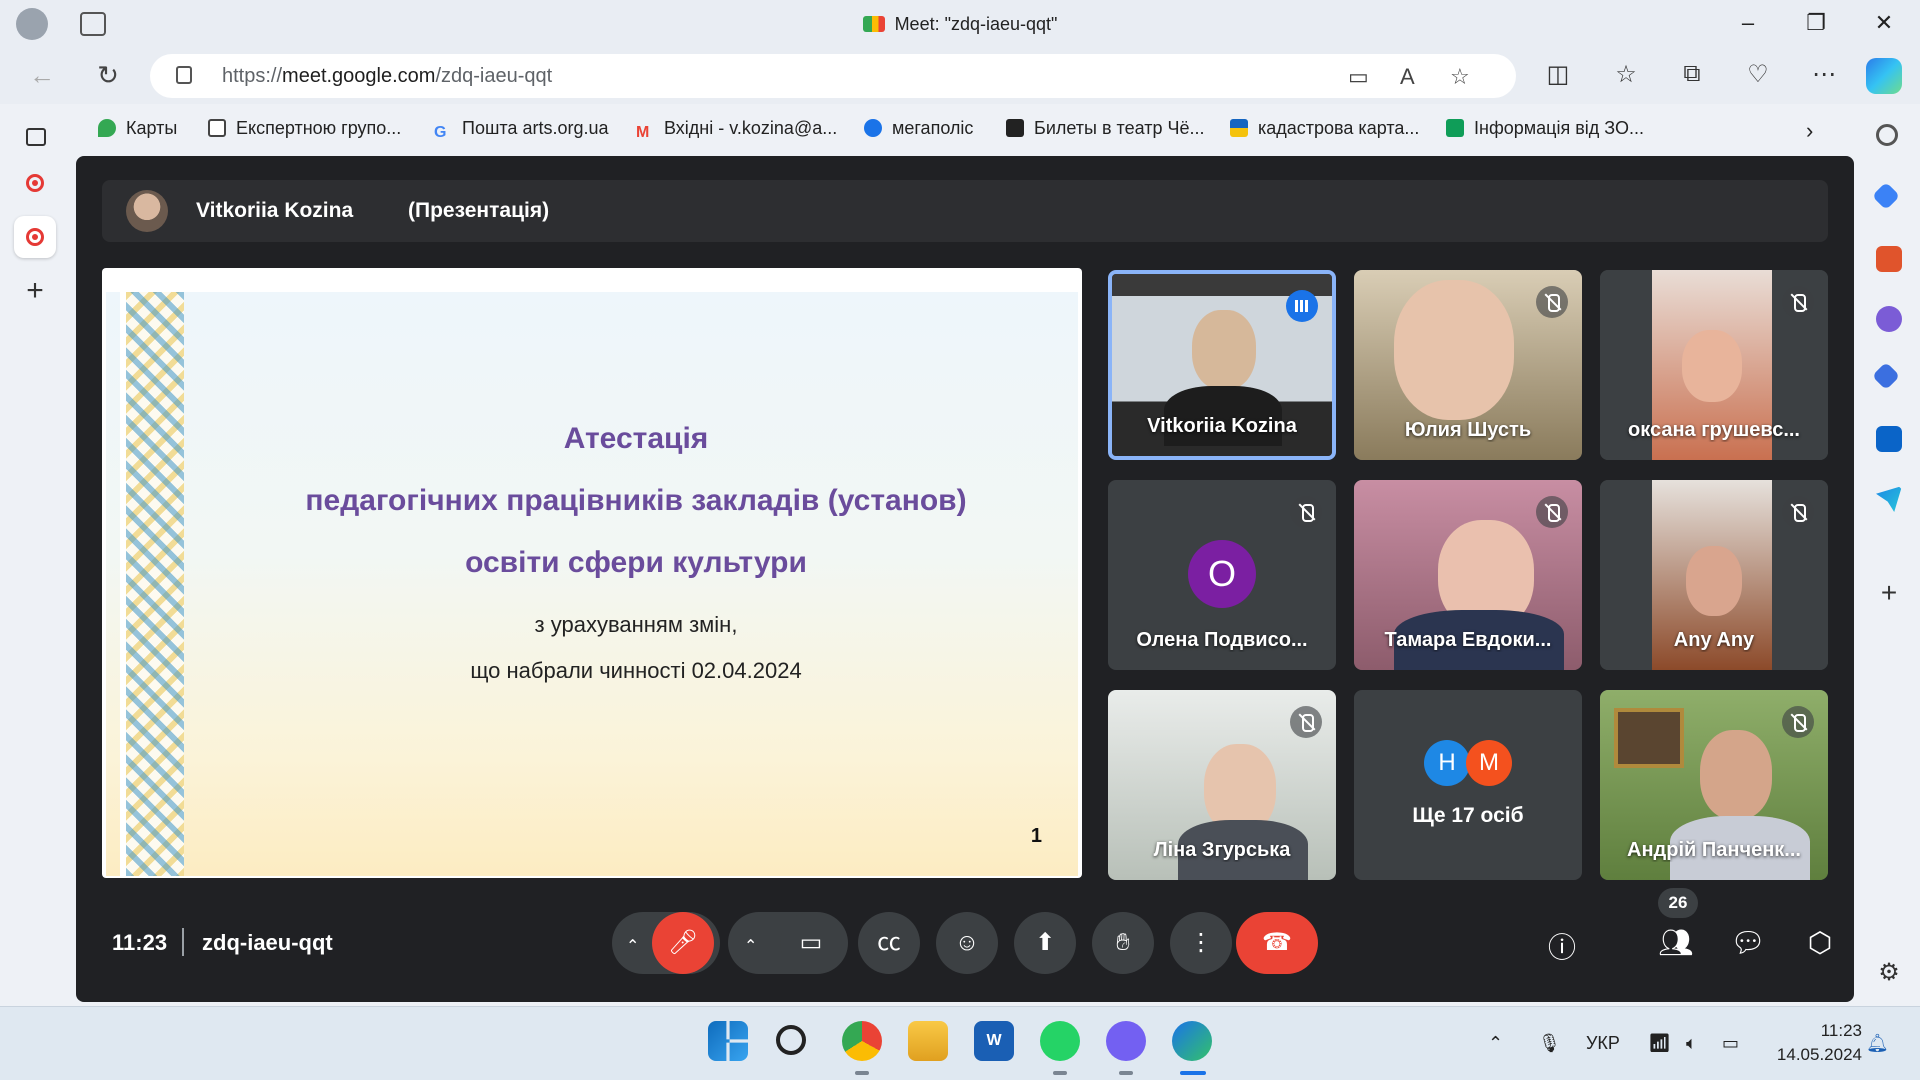  Describe the element at coordinates (535, 128) in the screenshot. I see `favorite-label: Пошта arts.org.ua` at that location.